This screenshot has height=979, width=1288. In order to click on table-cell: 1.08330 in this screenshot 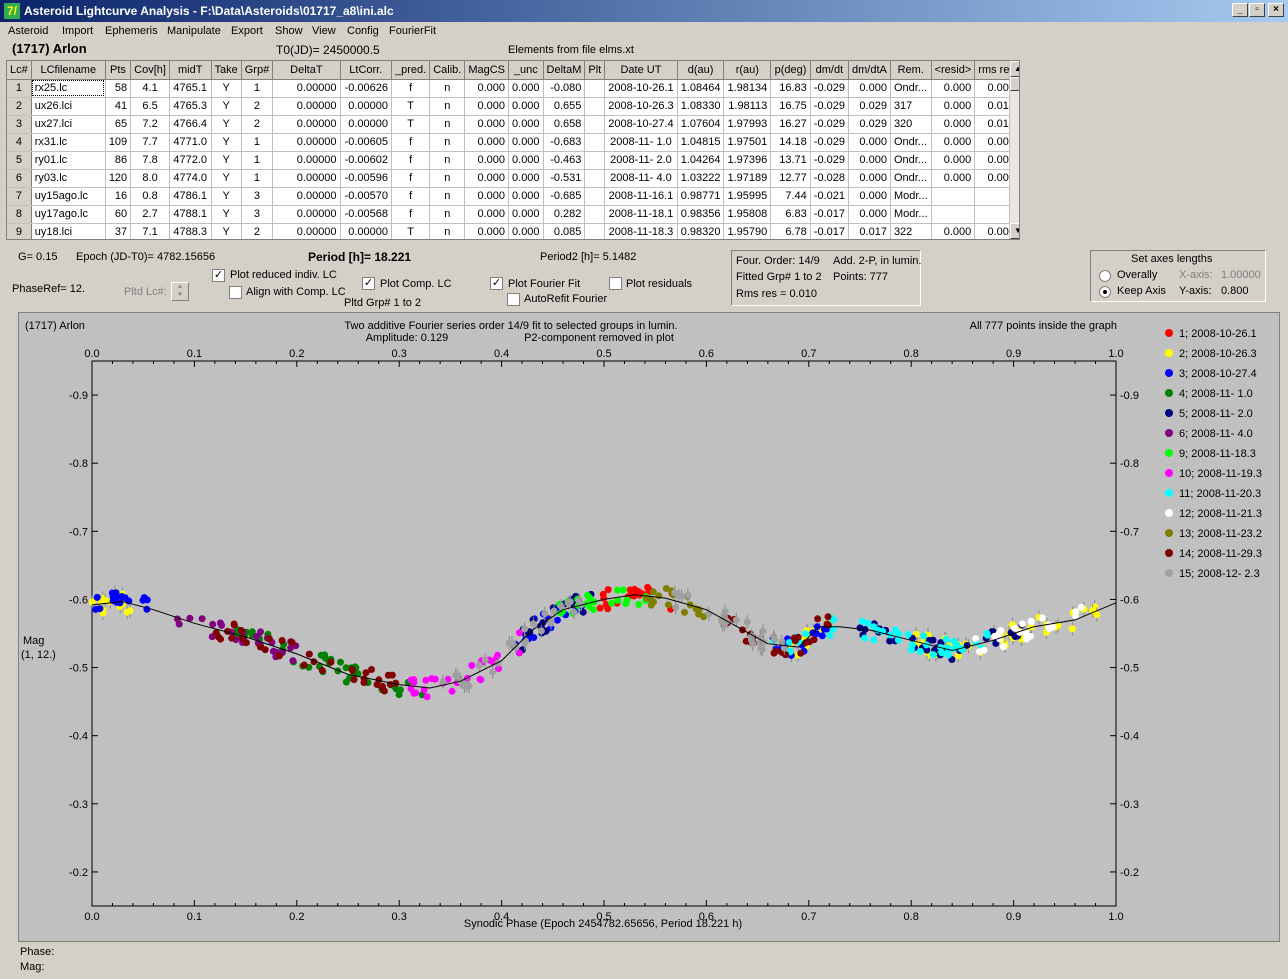, I will do `click(701, 106)`.